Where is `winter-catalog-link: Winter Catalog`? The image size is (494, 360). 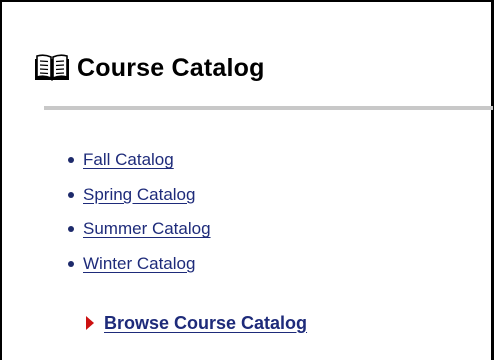 winter-catalog-link: Winter Catalog is located at coordinates (139, 264).